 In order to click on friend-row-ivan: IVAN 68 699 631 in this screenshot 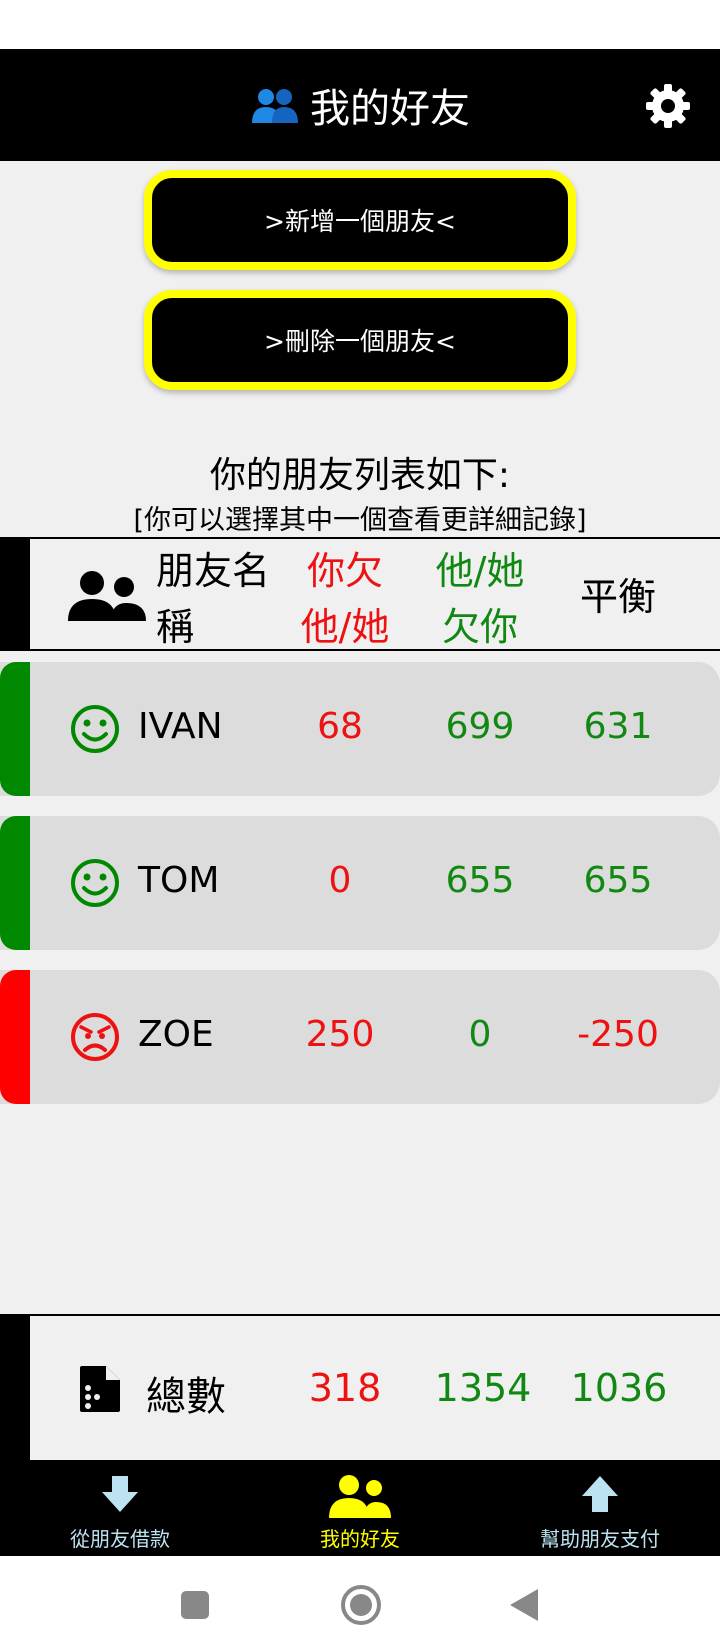, I will do `click(360, 729)`.